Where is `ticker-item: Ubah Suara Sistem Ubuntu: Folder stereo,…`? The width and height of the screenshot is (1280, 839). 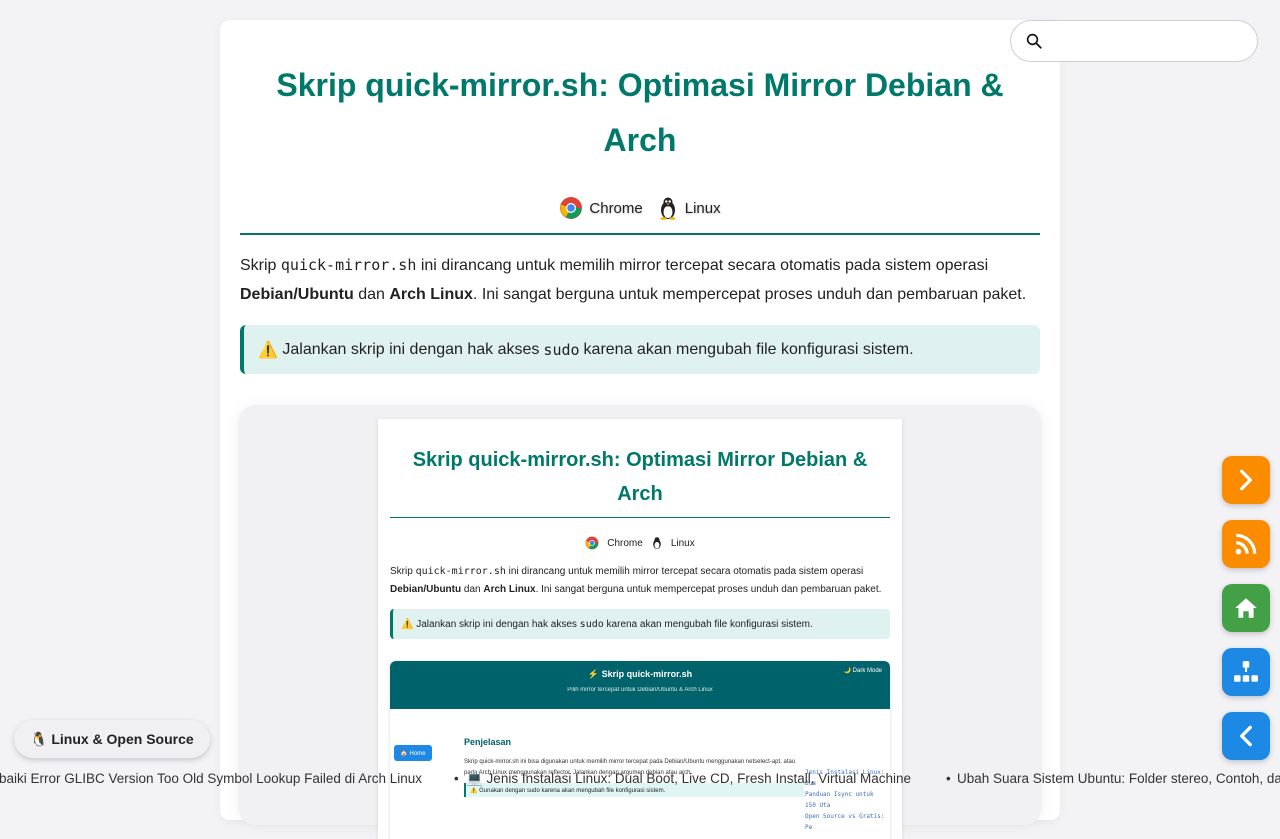 ticker-item: Ubah Suara Sistem Ubuntu: Folder stereo,… is located at coordinates (1118, 778).